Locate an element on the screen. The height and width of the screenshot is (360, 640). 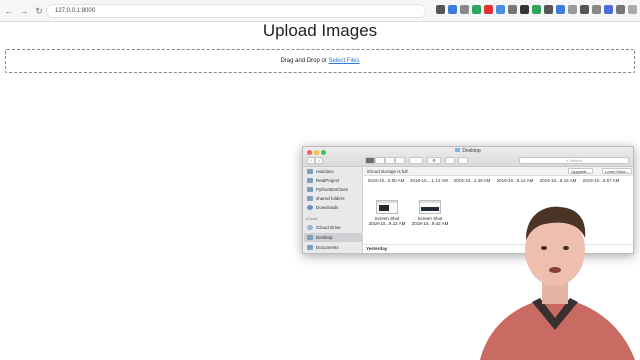
search-placeholder: Search is located at coordinates (576, 160).